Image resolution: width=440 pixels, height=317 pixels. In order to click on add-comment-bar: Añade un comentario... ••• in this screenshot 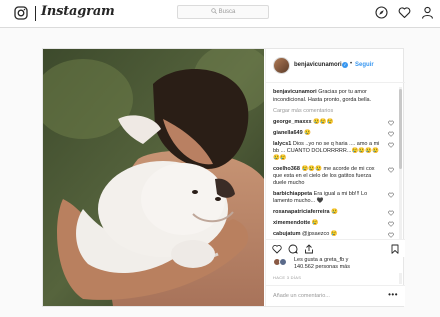, I will do `click(335, 295)`.